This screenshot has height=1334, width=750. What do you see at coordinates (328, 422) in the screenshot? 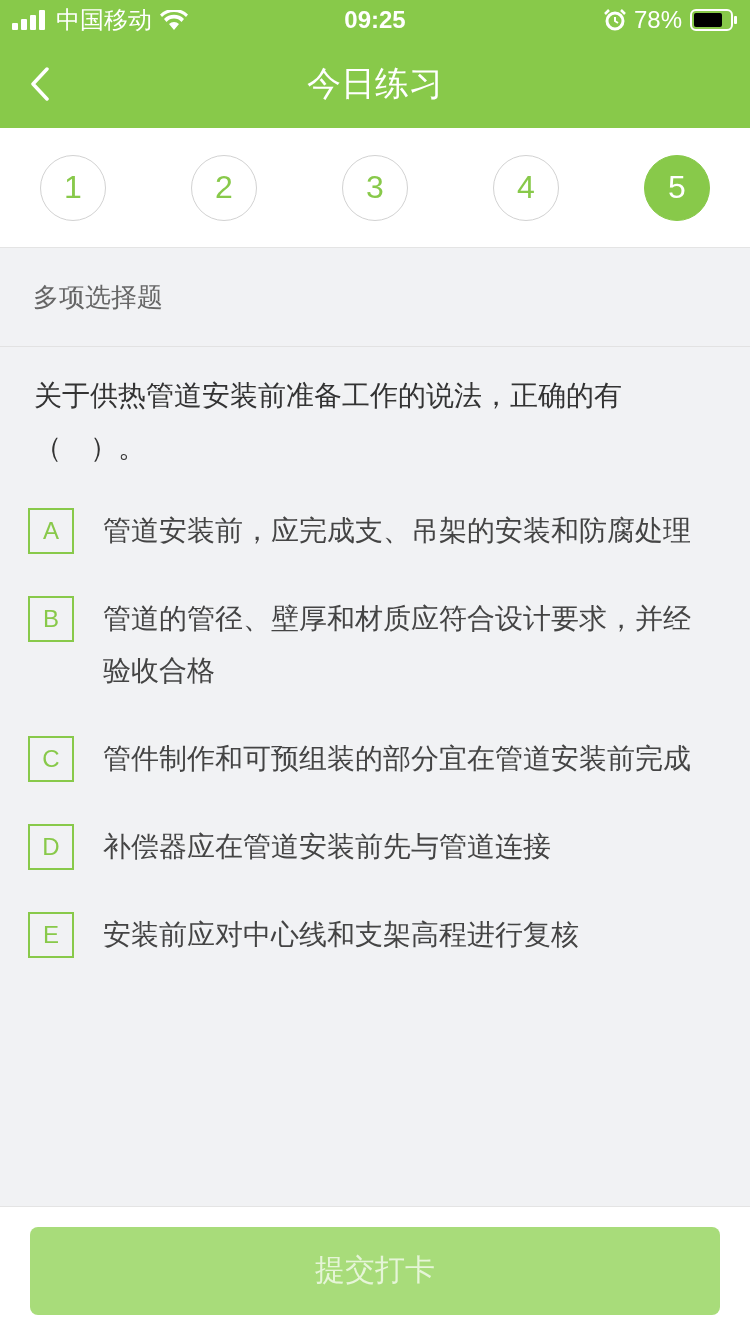
I see `question-text: 关于供热管道安装前准备工作的说法，正确的有（ ）。` at bounding box center [328, 422].